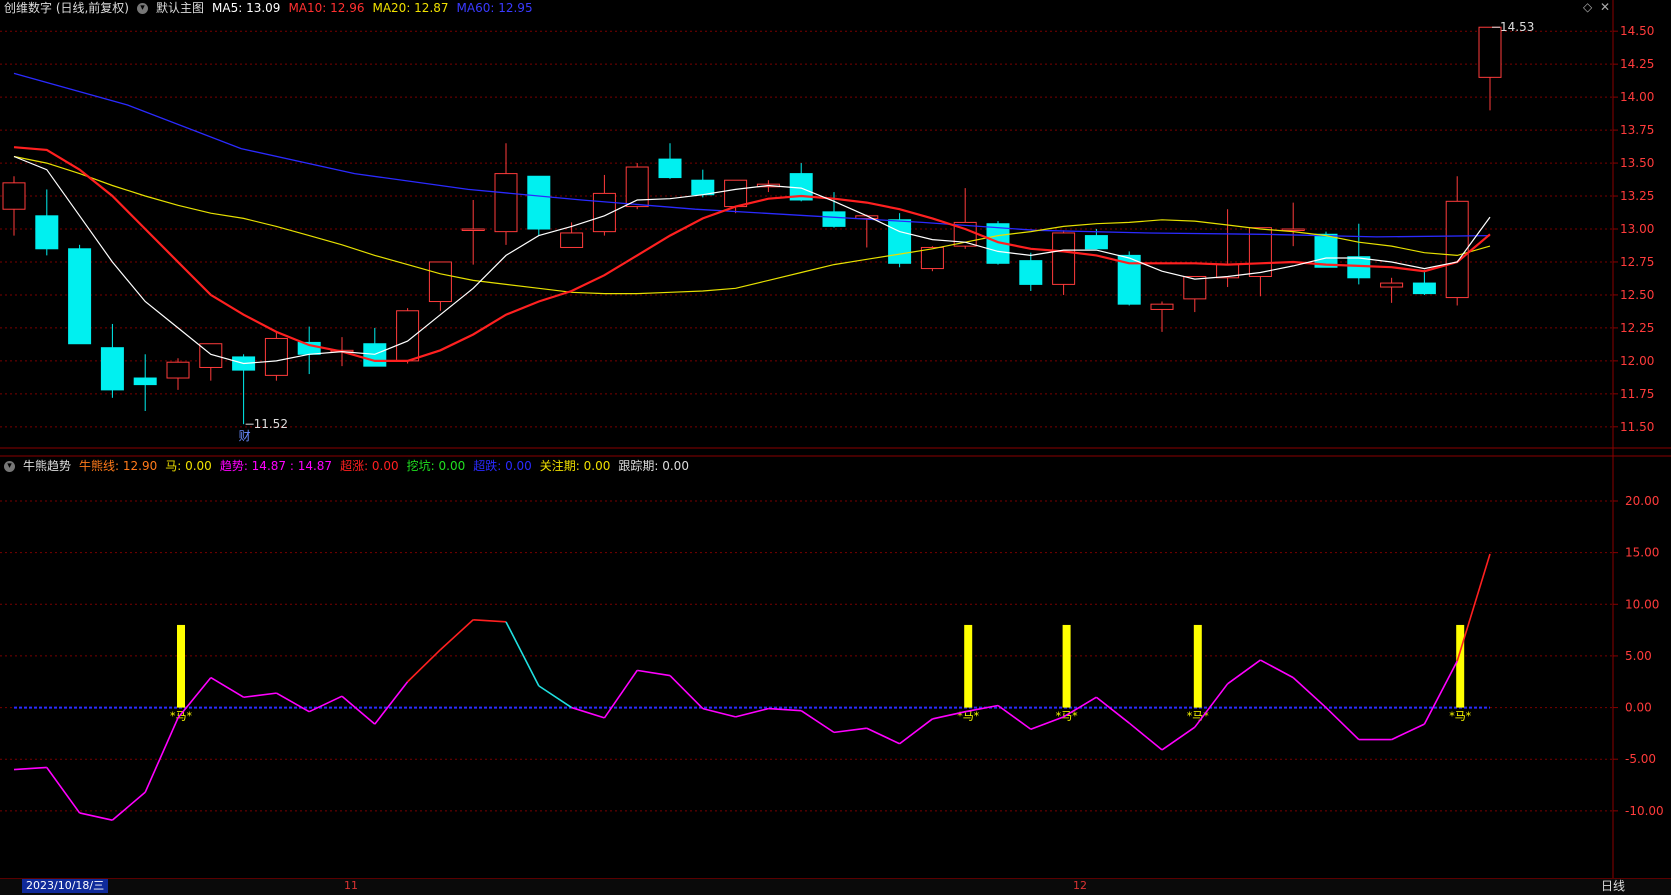 This screenshot has height=895, width=1671. I want to click on month-label-11: 11, so click(351, 885).